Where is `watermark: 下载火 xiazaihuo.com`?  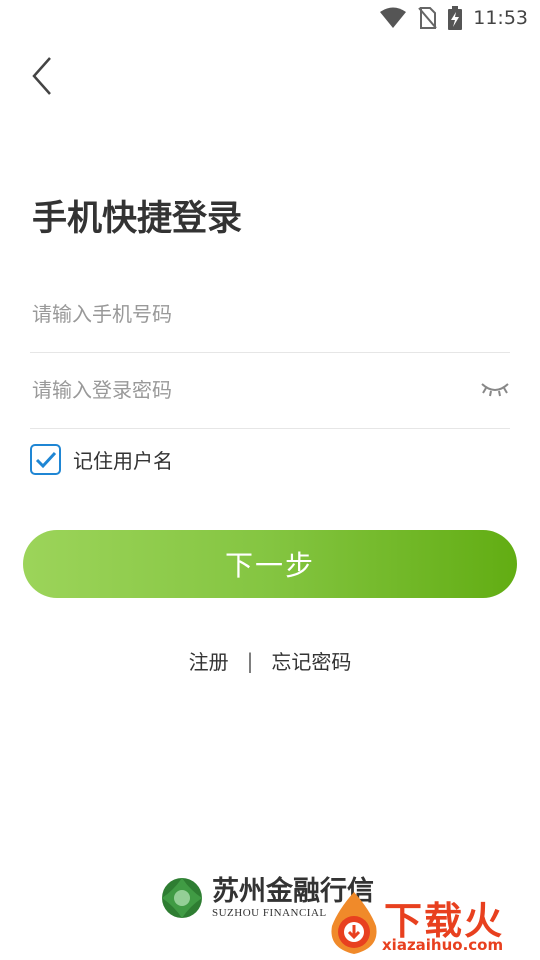 watermark: 下载火 xiazaihuo.com is located at coordinates (433, 923).